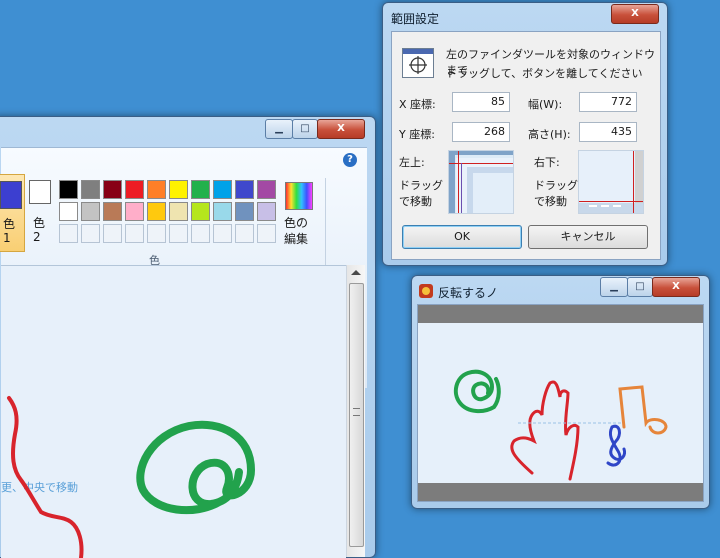 The height and width of the screenshot is (558, 720). I want to click on paint-vertical-scrollbar, so click(355, 411).